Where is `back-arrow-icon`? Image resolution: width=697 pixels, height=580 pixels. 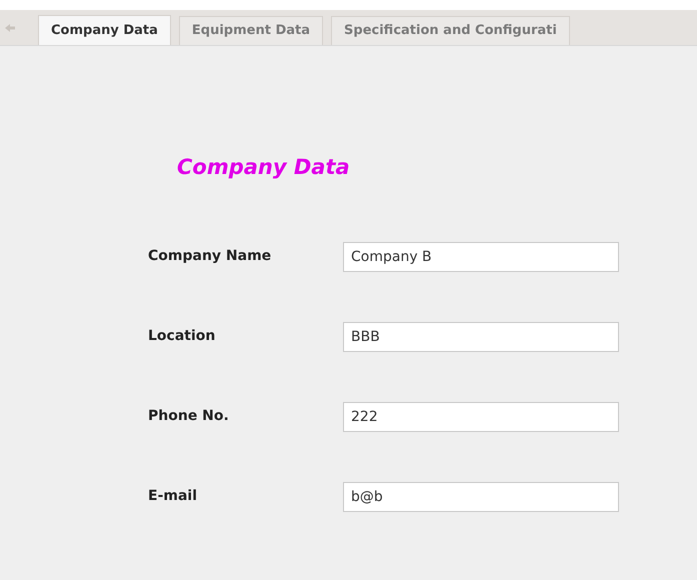
back-arrow-icon is located at coordinates (10, 27).